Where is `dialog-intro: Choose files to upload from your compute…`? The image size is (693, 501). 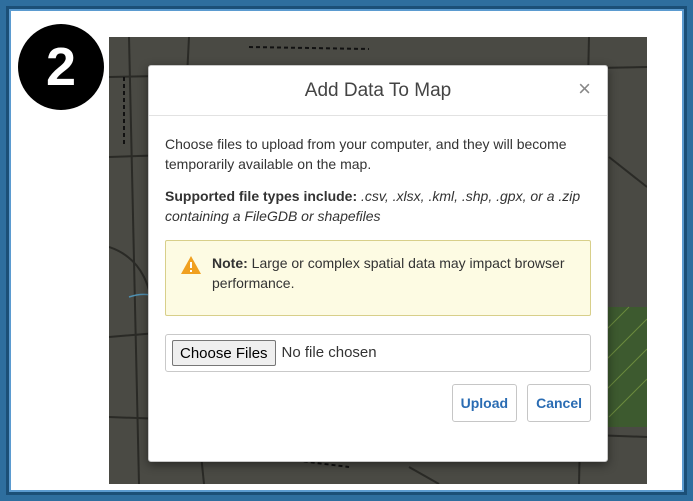 dialog-intro: Choose files to upload from your compute… is located at coordinates (366, 154).